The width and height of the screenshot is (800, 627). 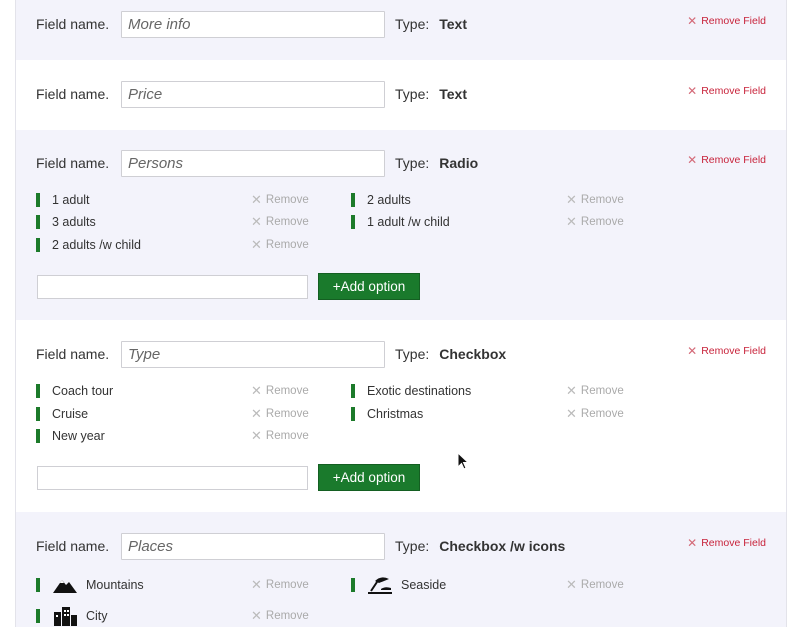 I want to click on option-label: 2 adults, so click(x=389, y=200).